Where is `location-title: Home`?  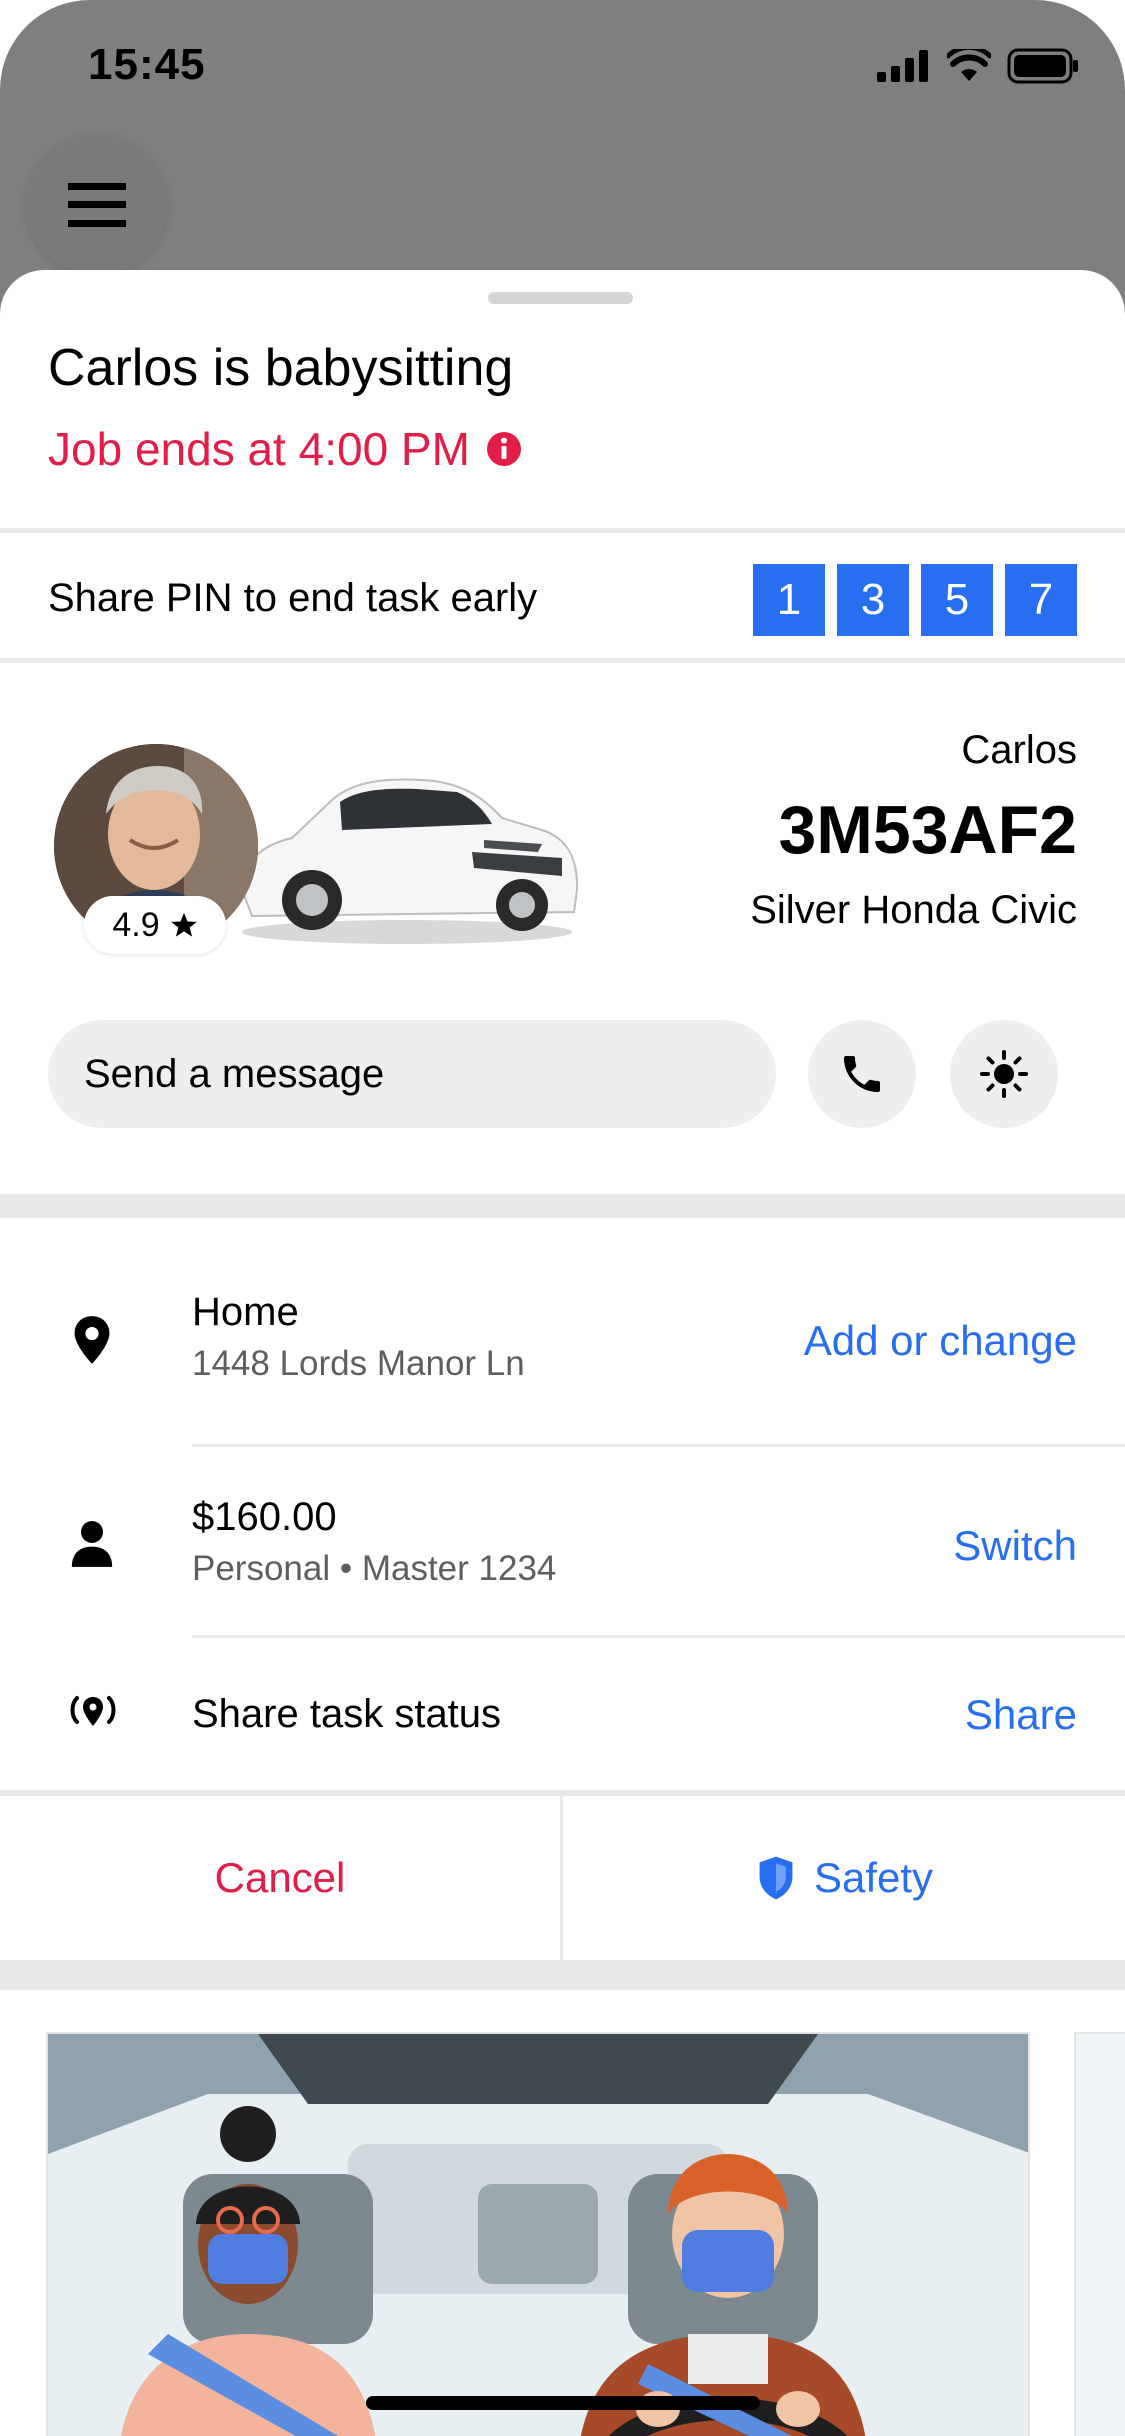 location-title: Home is located at coordinates (245, 1312).